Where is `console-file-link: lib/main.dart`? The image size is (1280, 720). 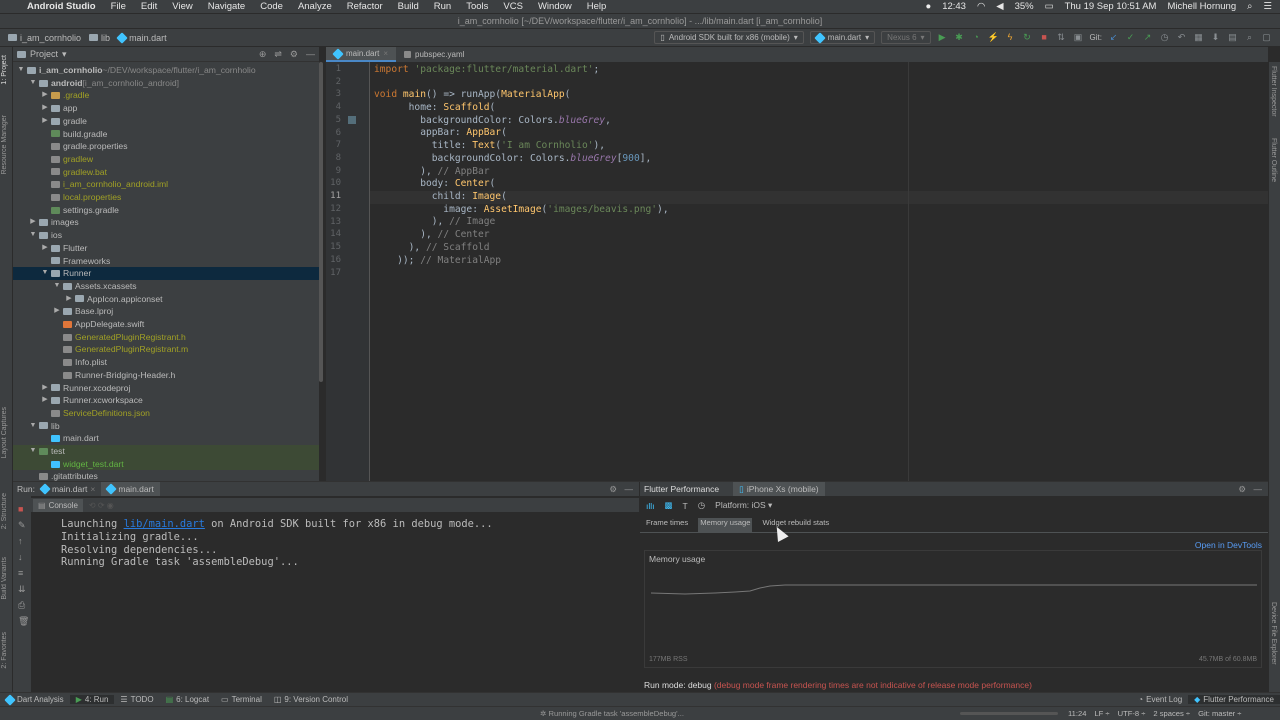
console-file-link: lib/main.dart is located at coordinates (164, 524).